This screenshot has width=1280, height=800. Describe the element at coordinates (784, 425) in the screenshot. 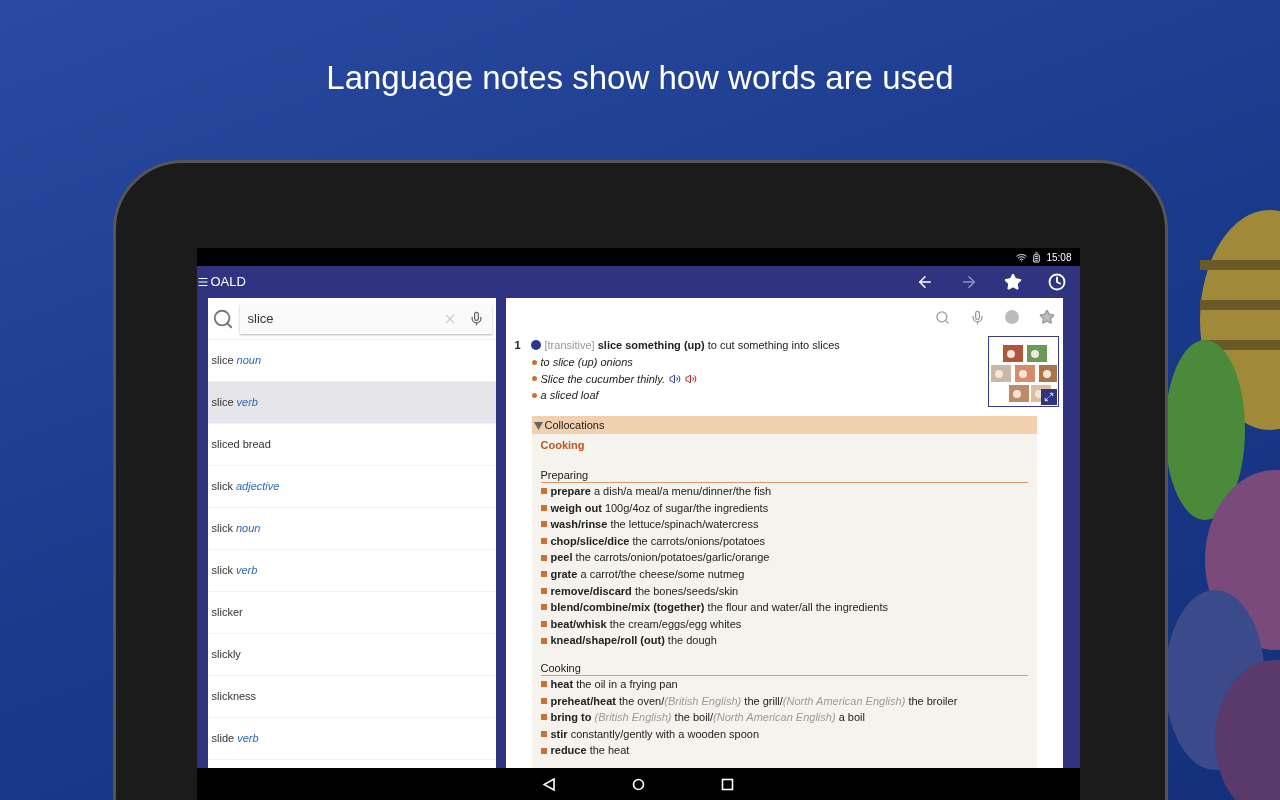

I see `collocations-header: Collocations` at that location.